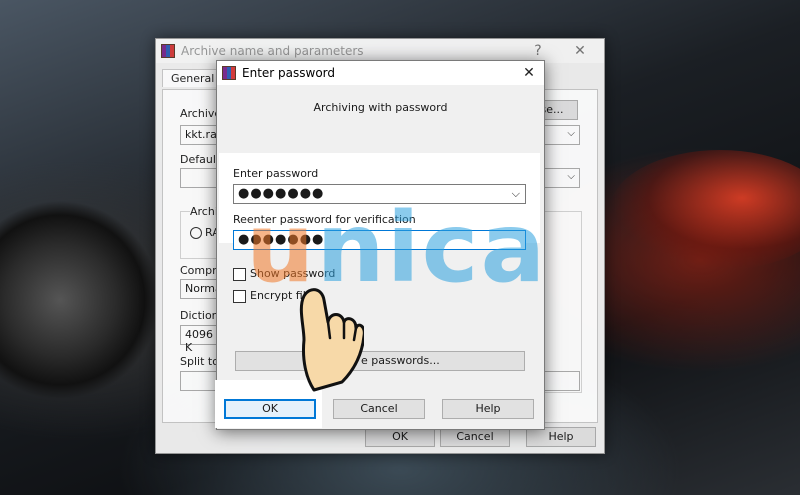 The height and width of the screenshot is (495, 800). Describe the element at coordinates (200, 381) in the screenshot. I see `split-volumes-field` at that location.